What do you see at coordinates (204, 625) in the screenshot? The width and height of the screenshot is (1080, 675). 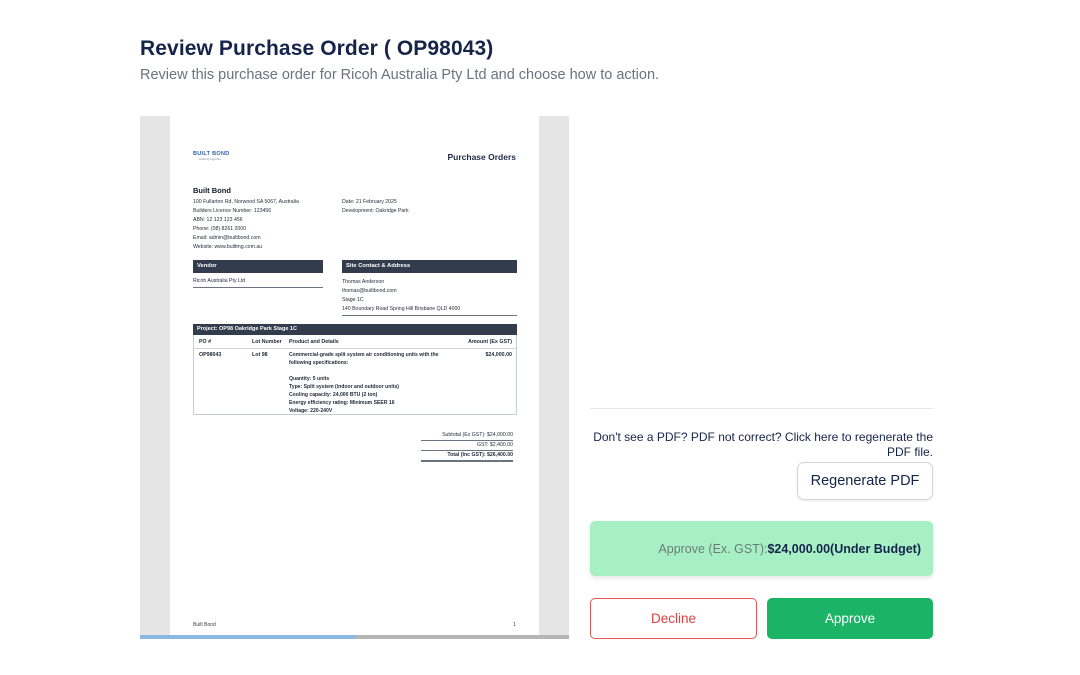 I see `pdf-footer-company: Built Bond` at bounding box center [204, 625].